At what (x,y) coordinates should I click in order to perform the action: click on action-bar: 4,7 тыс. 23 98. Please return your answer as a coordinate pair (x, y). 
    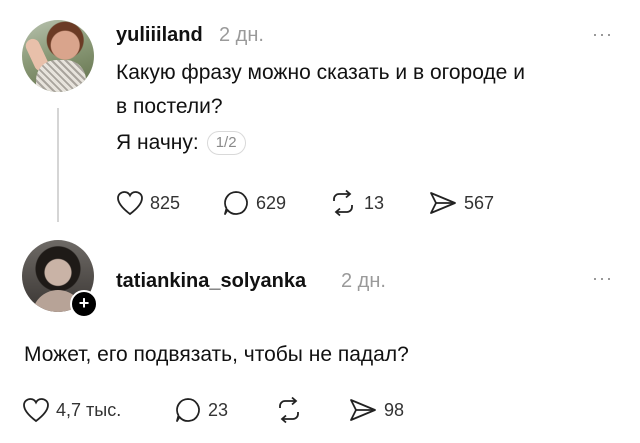
    Looking at the image, I should click on (213, 410).